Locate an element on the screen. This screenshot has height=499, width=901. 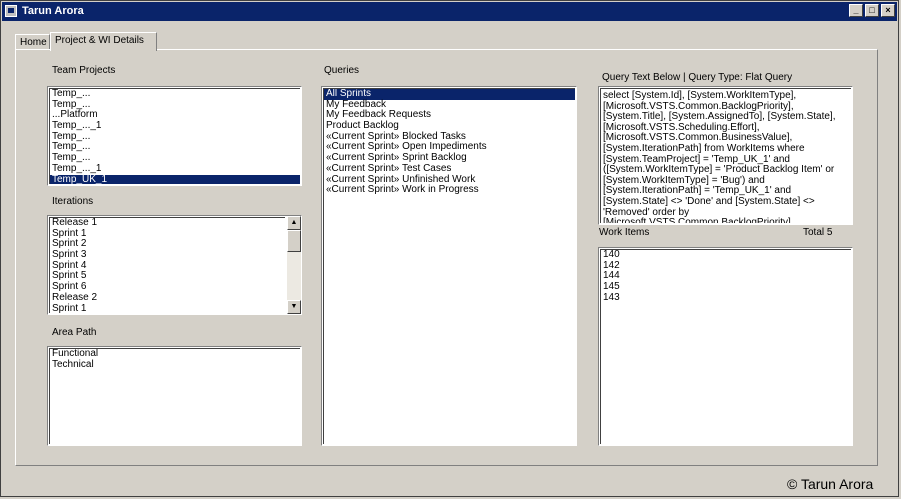
watermark-text: © Tarun Arora is located at coordinates (830, 484).